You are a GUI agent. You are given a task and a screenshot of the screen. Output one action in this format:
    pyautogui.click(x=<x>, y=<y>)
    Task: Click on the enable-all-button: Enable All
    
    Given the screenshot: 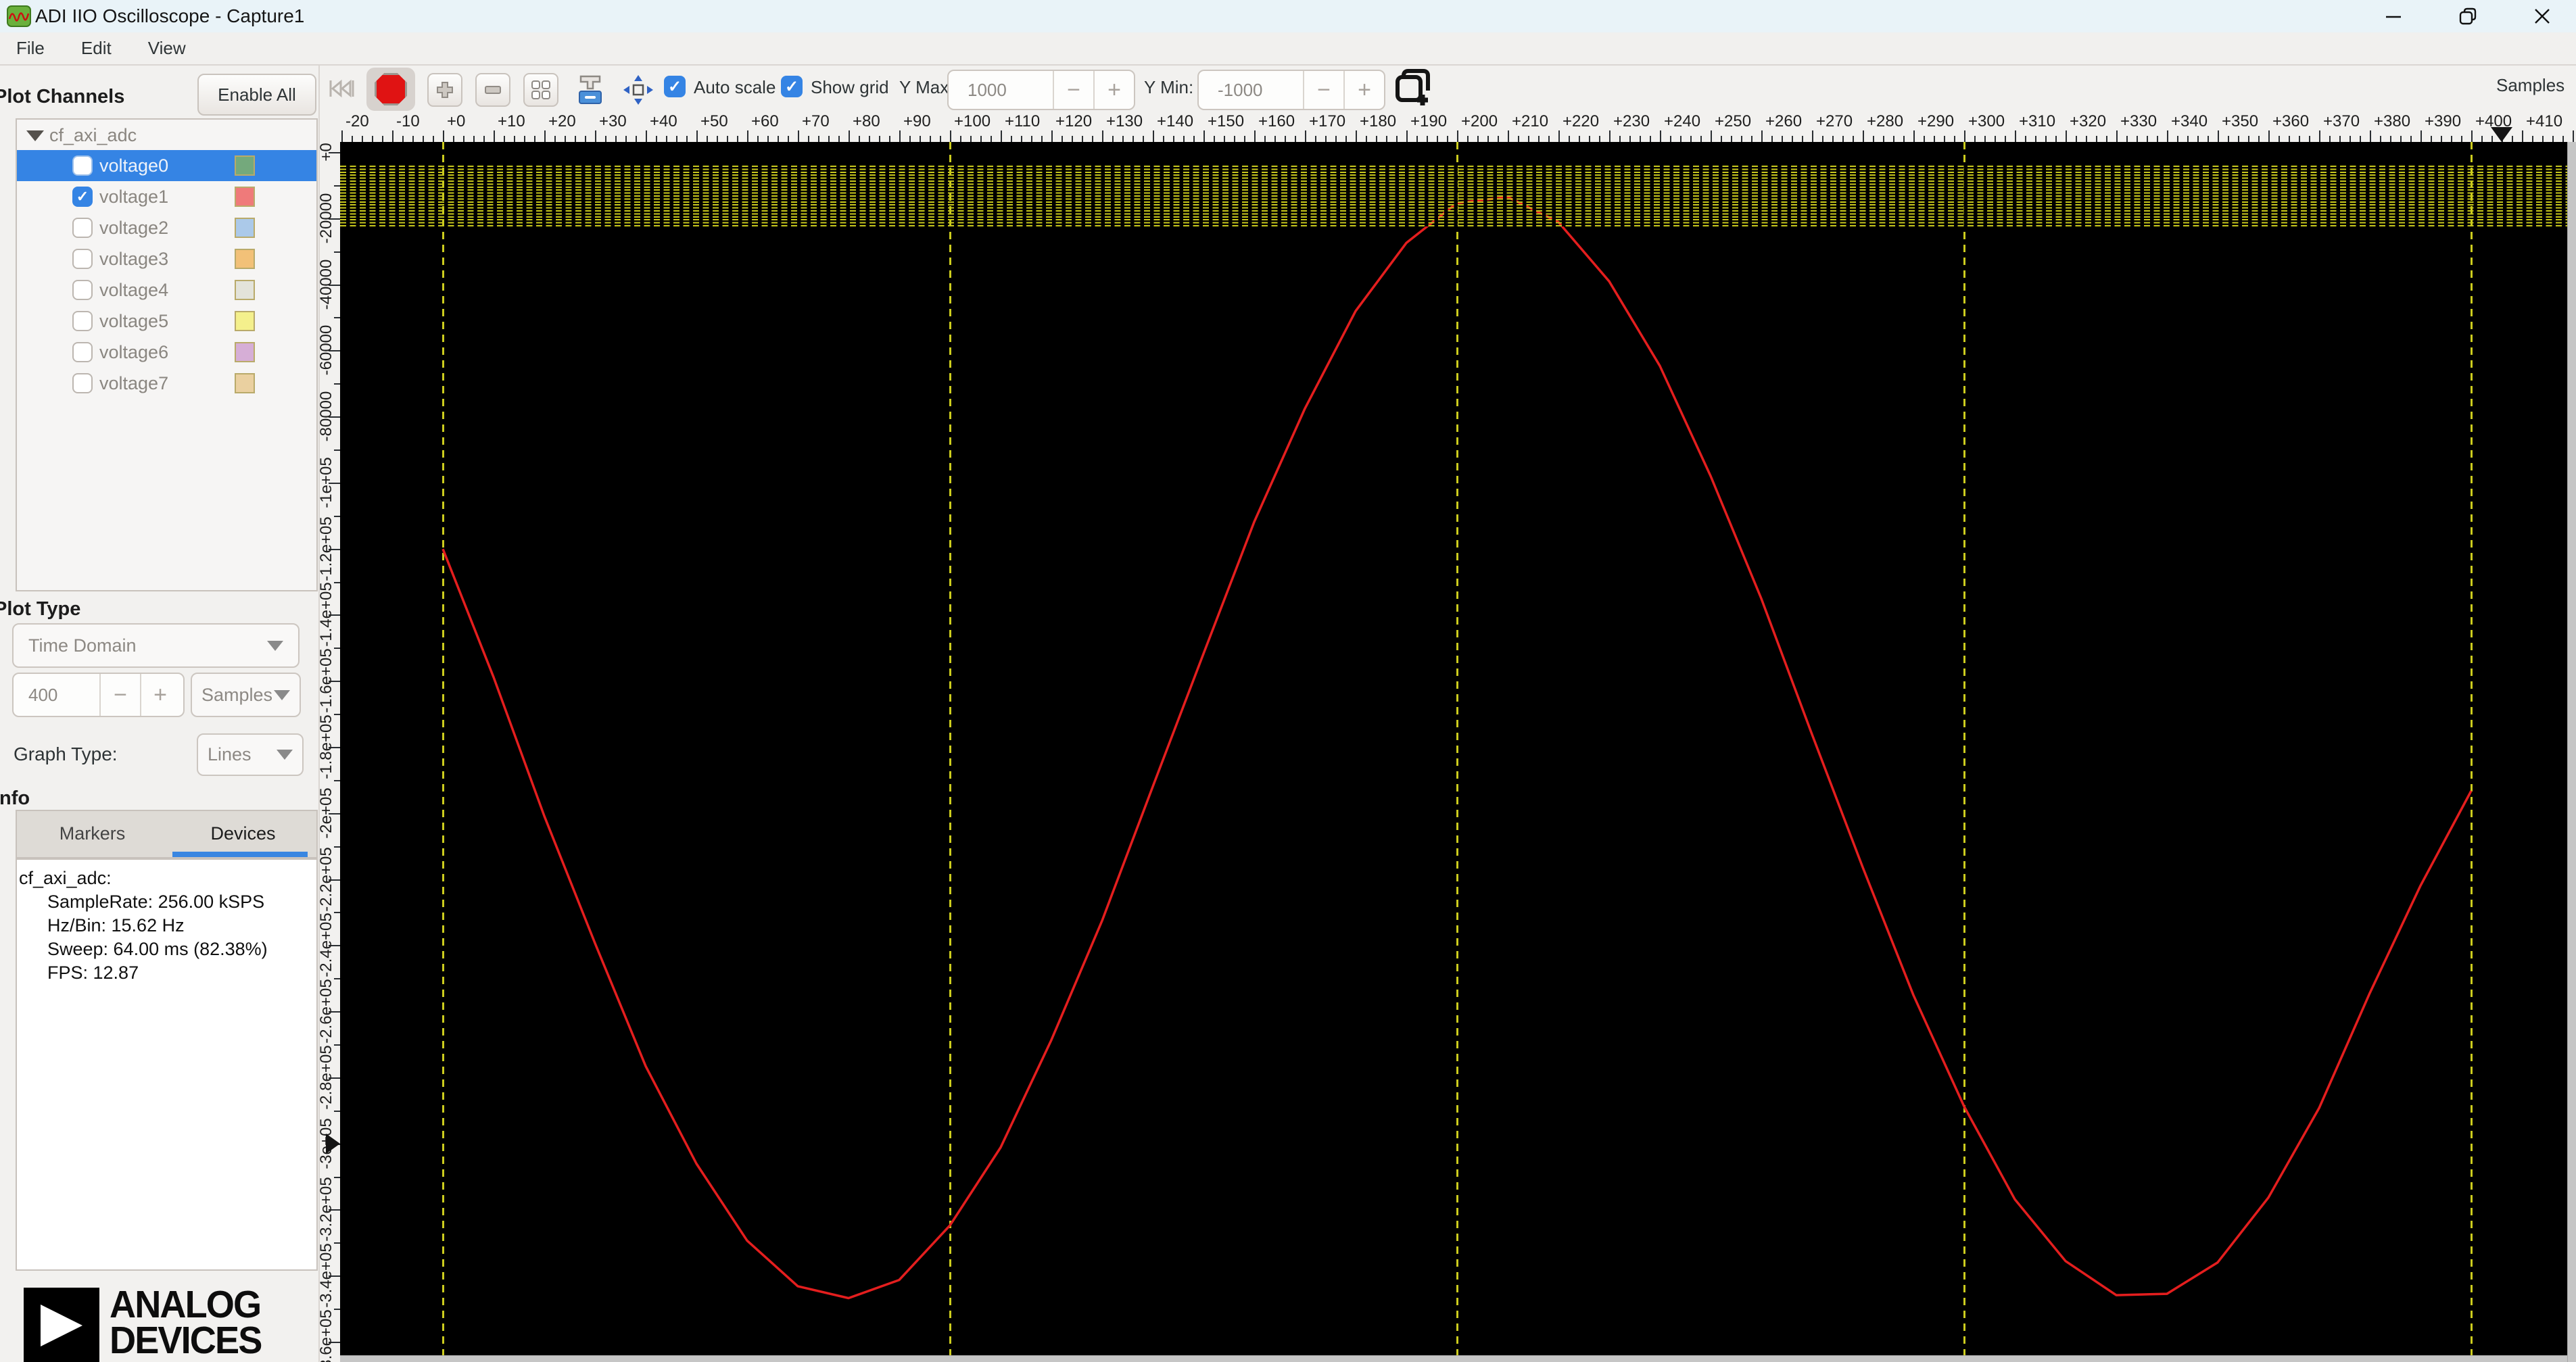 What is the action you would take?
    pyautogui.click(x=256, y=95)
    